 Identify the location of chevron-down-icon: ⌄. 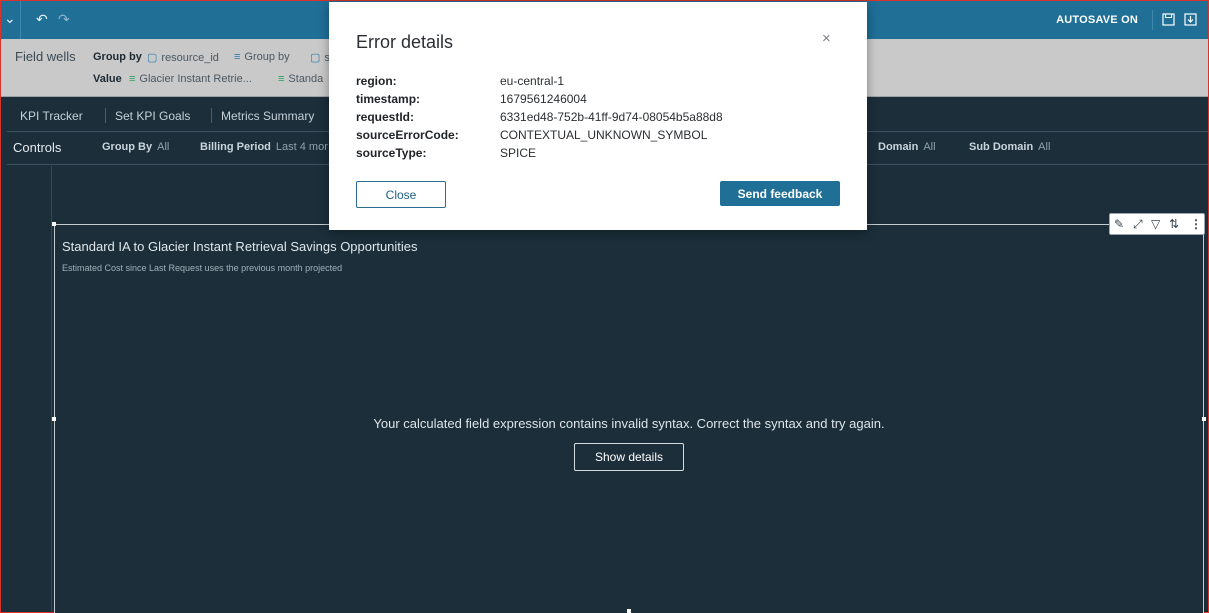
(10, 18).